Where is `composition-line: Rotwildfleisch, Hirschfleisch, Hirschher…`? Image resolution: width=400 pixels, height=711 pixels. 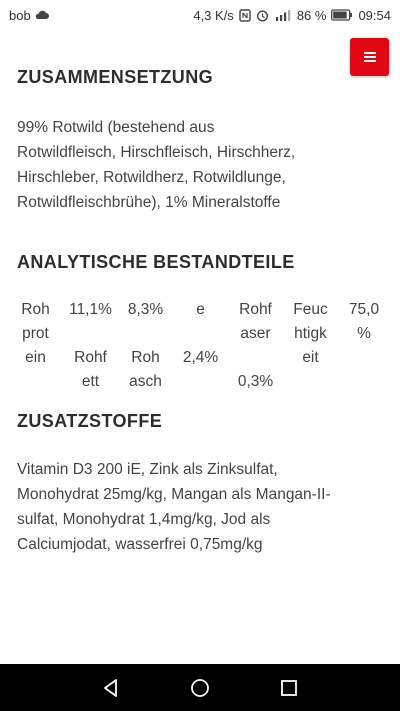 composition-line: Rotwildfleisch, Hirschfleisch, Hirschher… is located at coordinates (156, 152).